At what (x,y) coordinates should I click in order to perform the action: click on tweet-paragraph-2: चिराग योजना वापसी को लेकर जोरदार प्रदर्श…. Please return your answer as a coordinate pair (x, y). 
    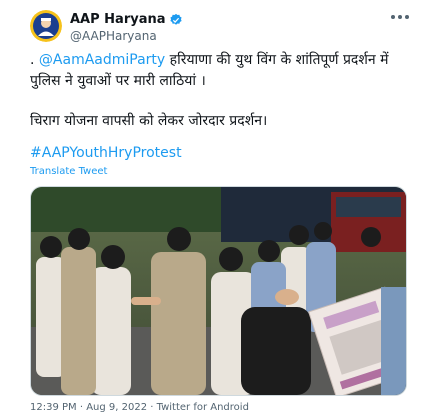
    Looking at the image, I should click on (149, 121).